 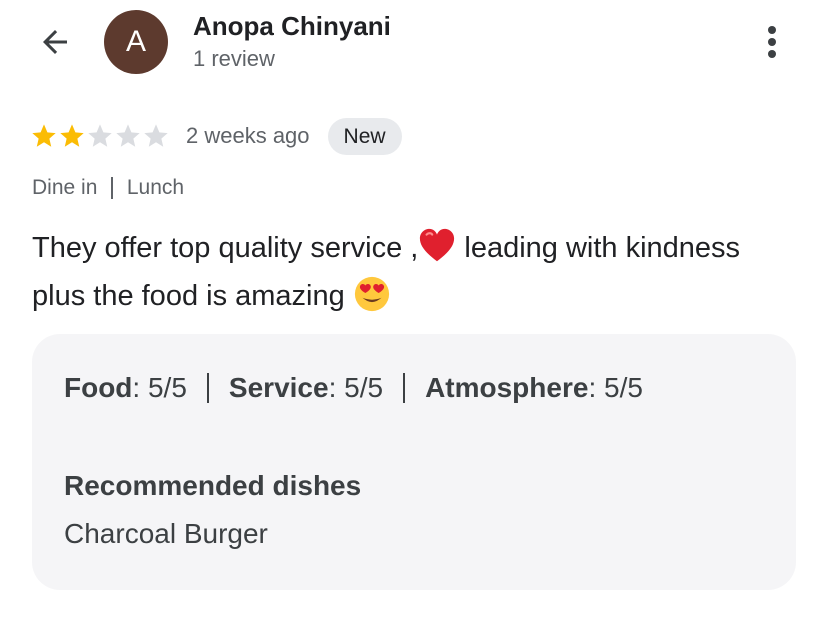 I want to click on recommended-dish: Charcoal Burger, so click(x=166, y=534).